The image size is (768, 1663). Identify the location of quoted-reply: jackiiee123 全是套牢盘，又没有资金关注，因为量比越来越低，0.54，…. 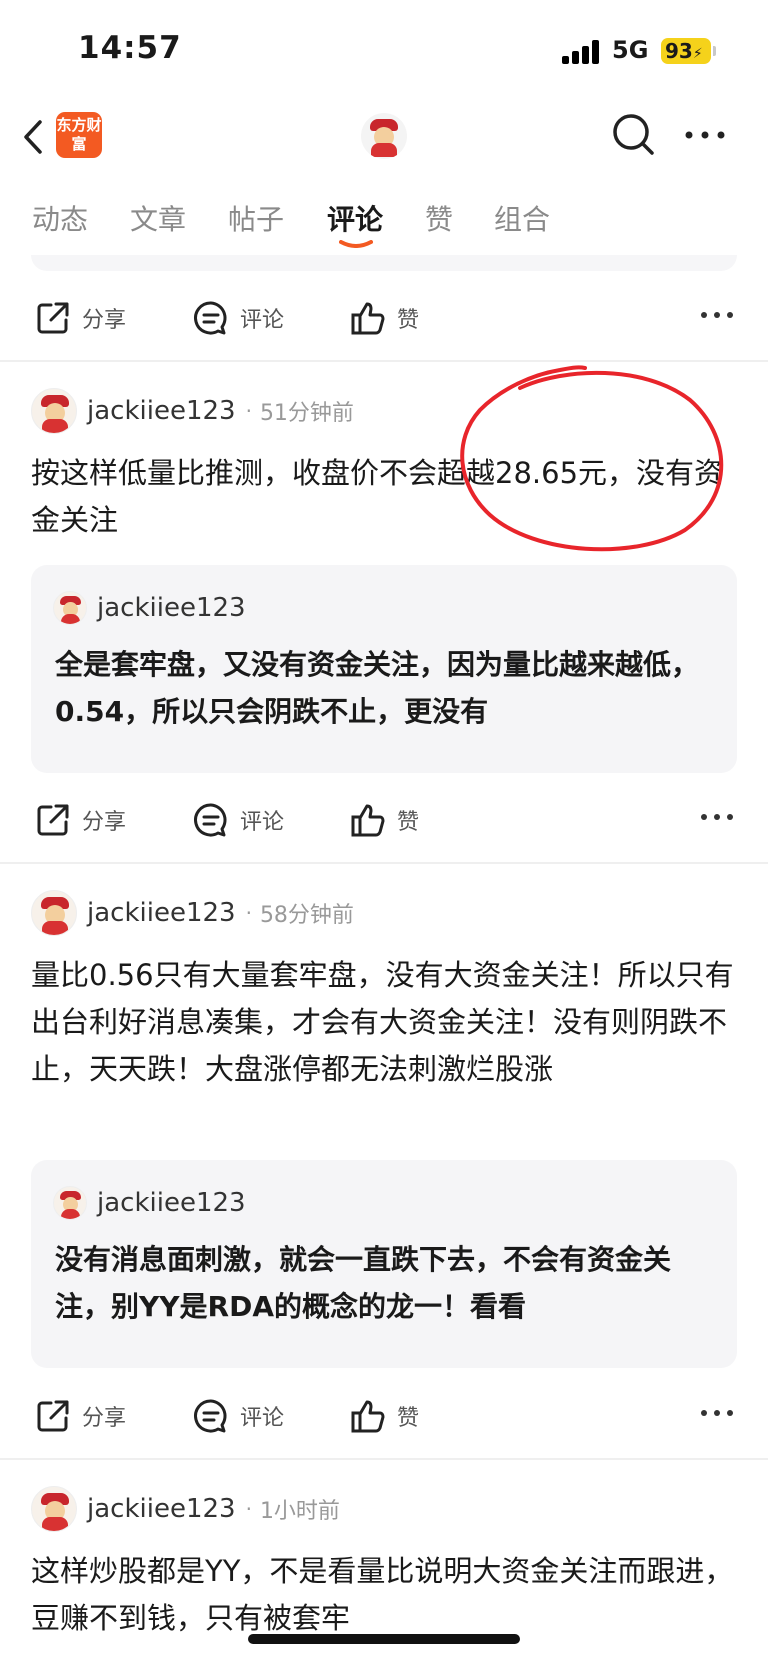
(384, 669).